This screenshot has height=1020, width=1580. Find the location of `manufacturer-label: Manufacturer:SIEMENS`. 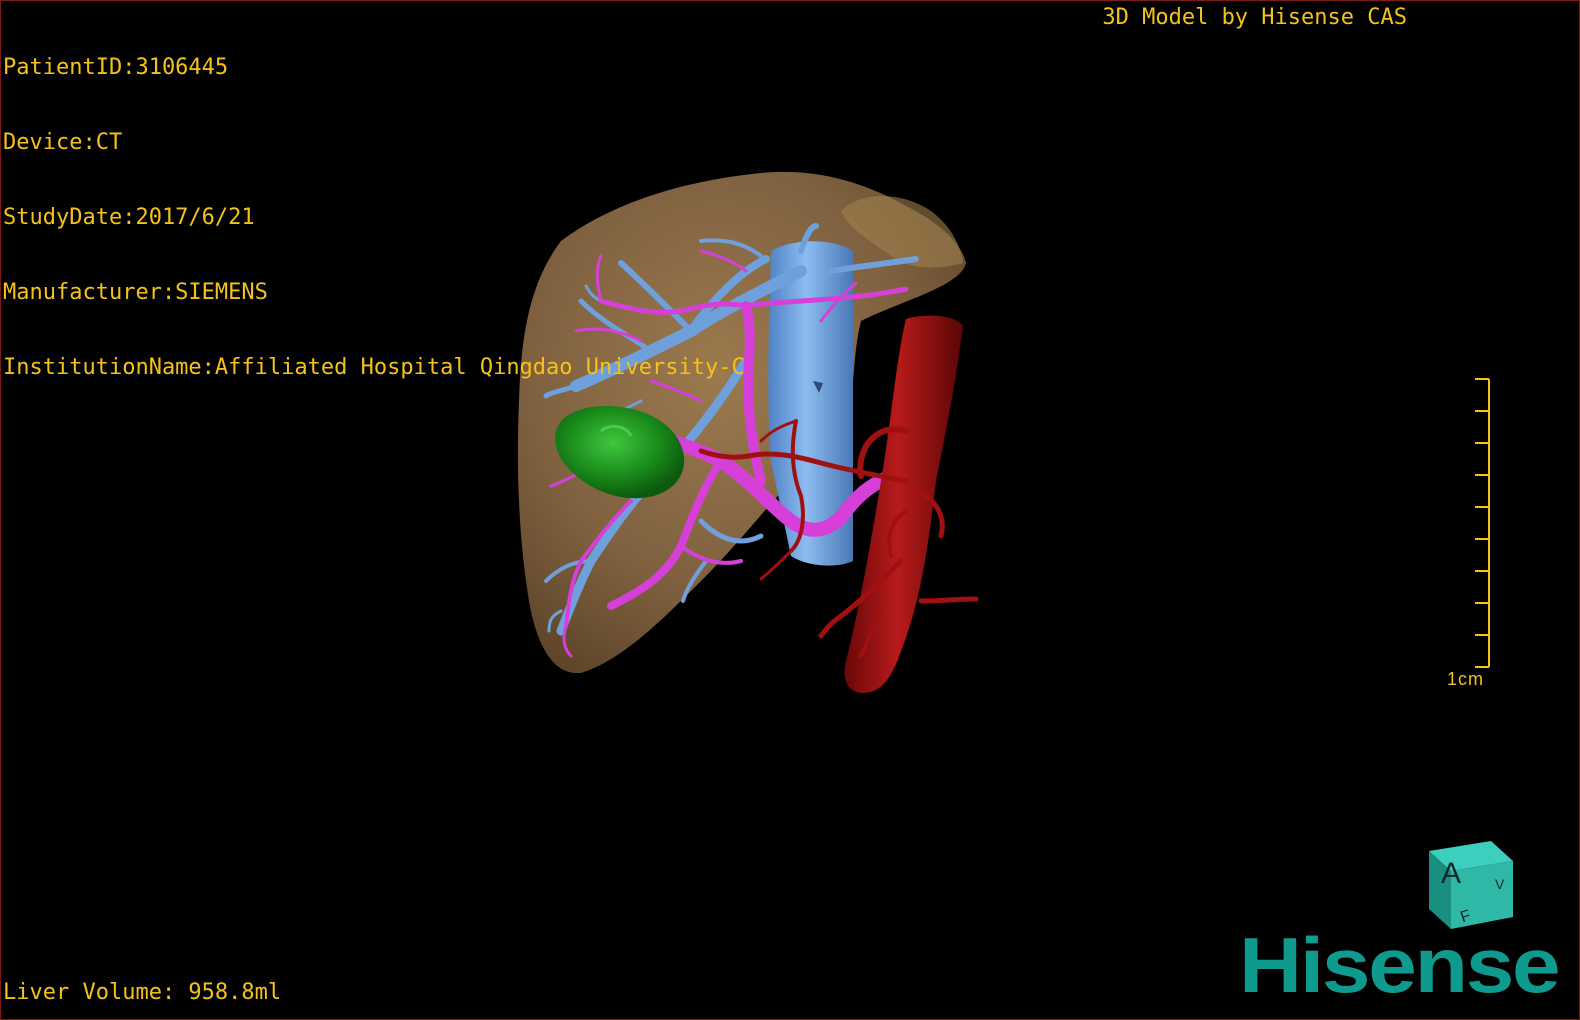

manufacturer-label: Manufacturer:SIEMENS is located at coordinates (135, 292).